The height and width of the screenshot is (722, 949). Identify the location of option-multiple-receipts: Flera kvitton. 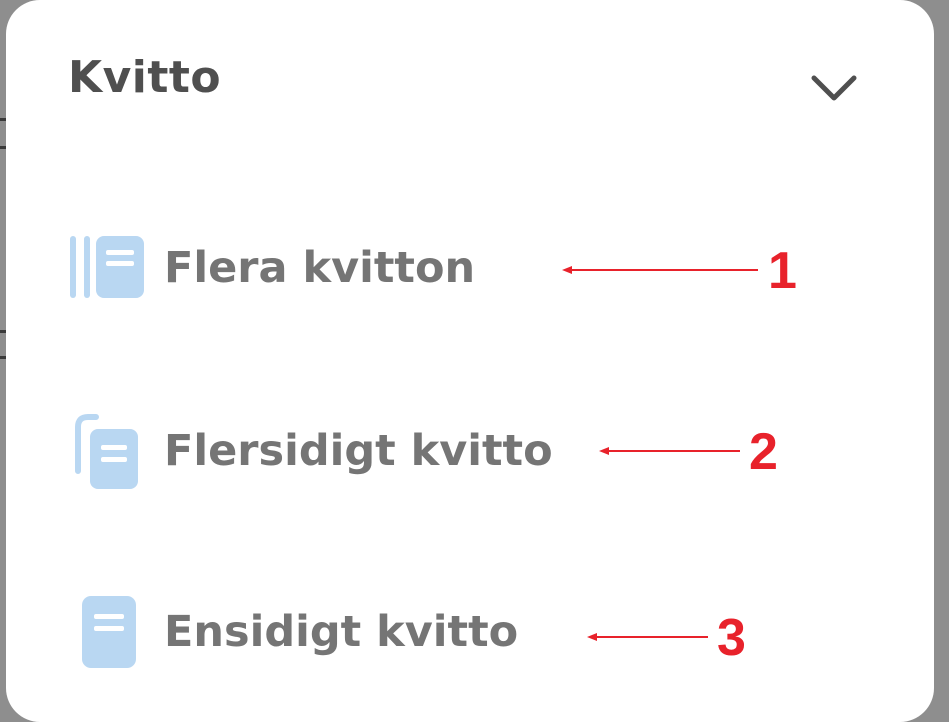
(270, 268).